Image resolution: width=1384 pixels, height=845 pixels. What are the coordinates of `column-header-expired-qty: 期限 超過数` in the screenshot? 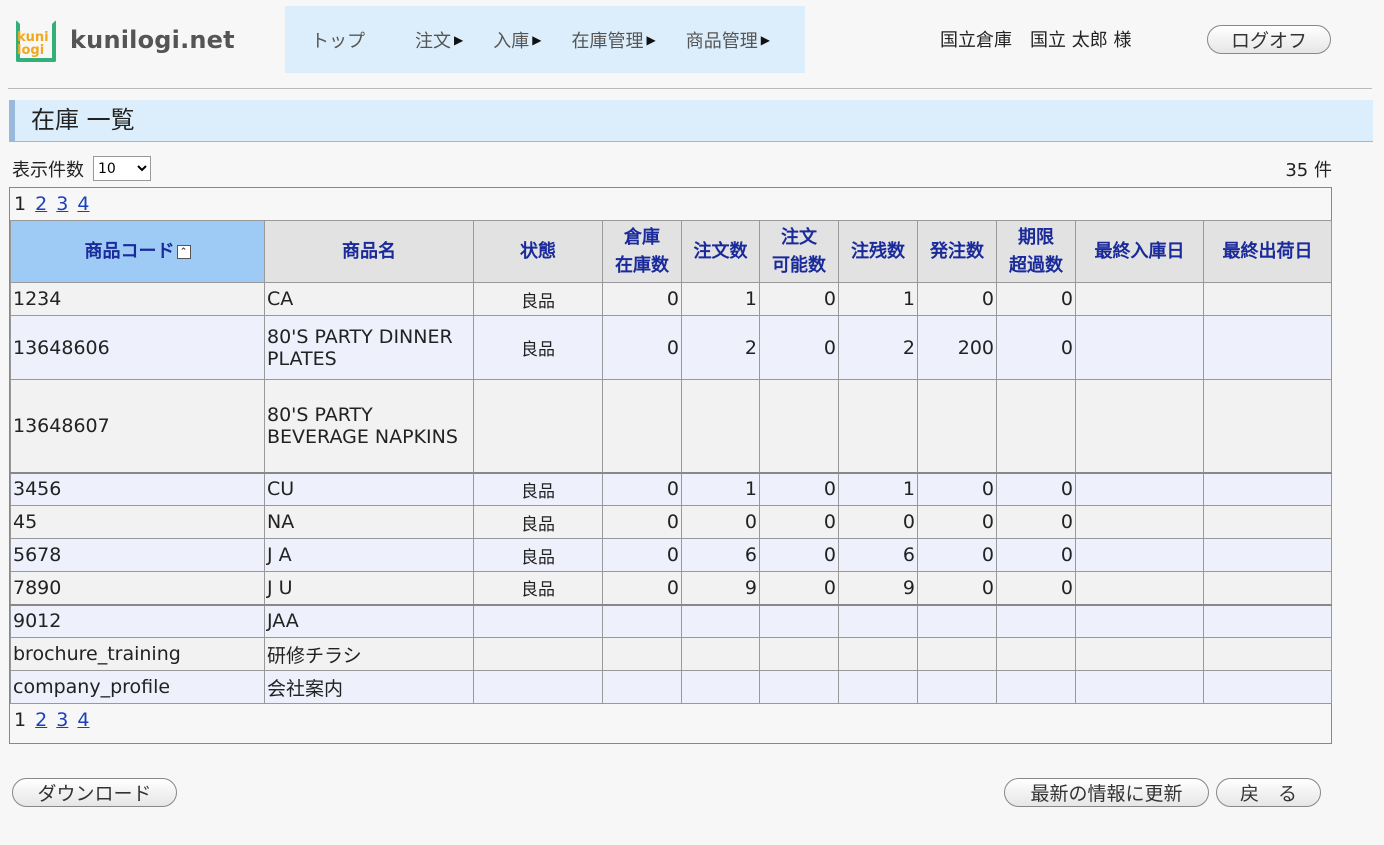 It's located at (1036, 251).